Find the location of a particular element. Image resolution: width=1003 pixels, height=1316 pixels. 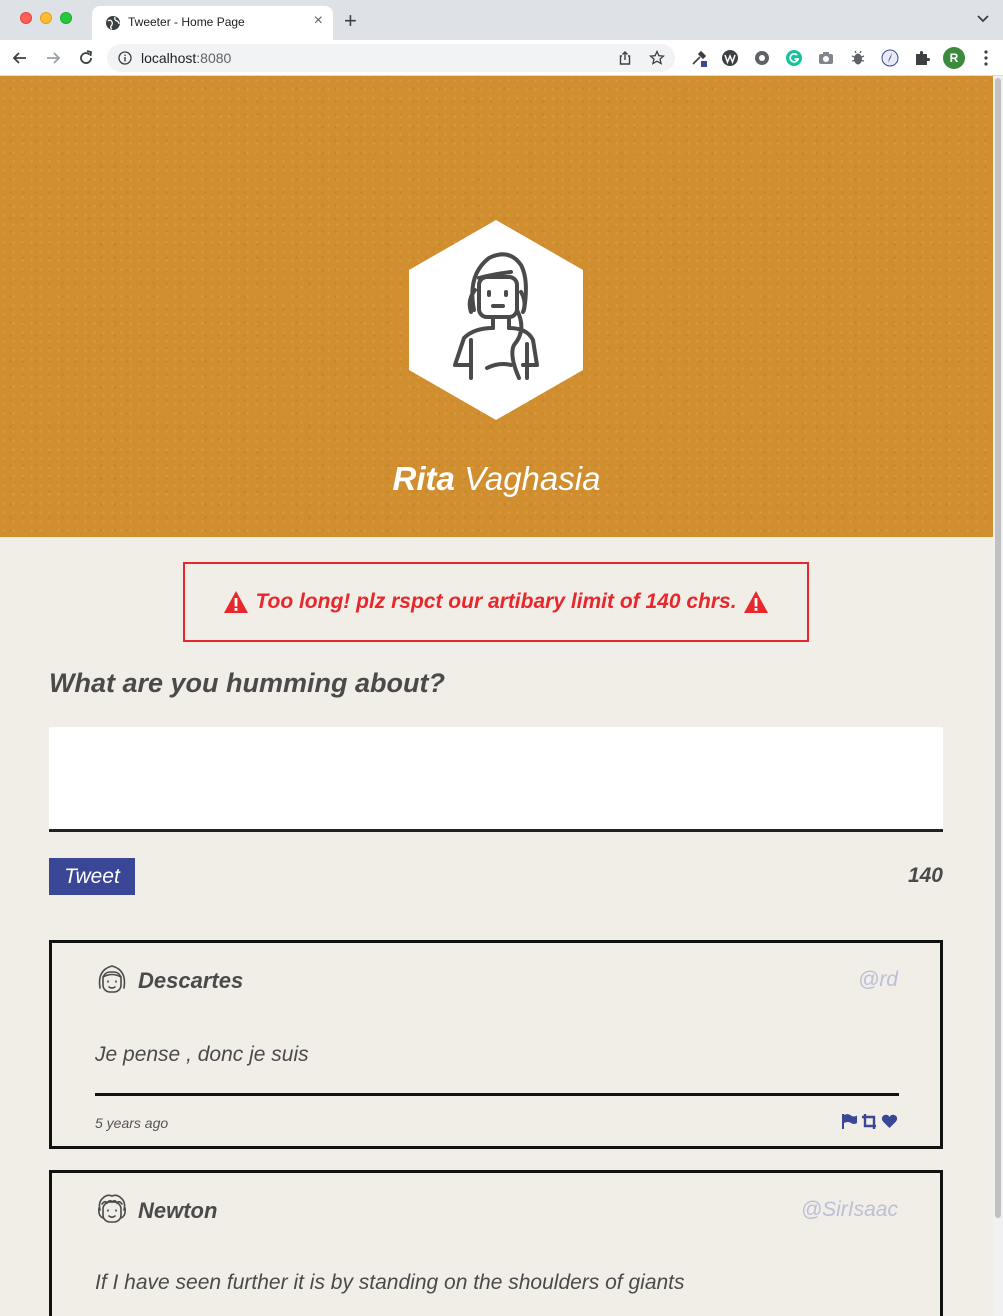

tweet-divider is located at coordinates (497, 1094).